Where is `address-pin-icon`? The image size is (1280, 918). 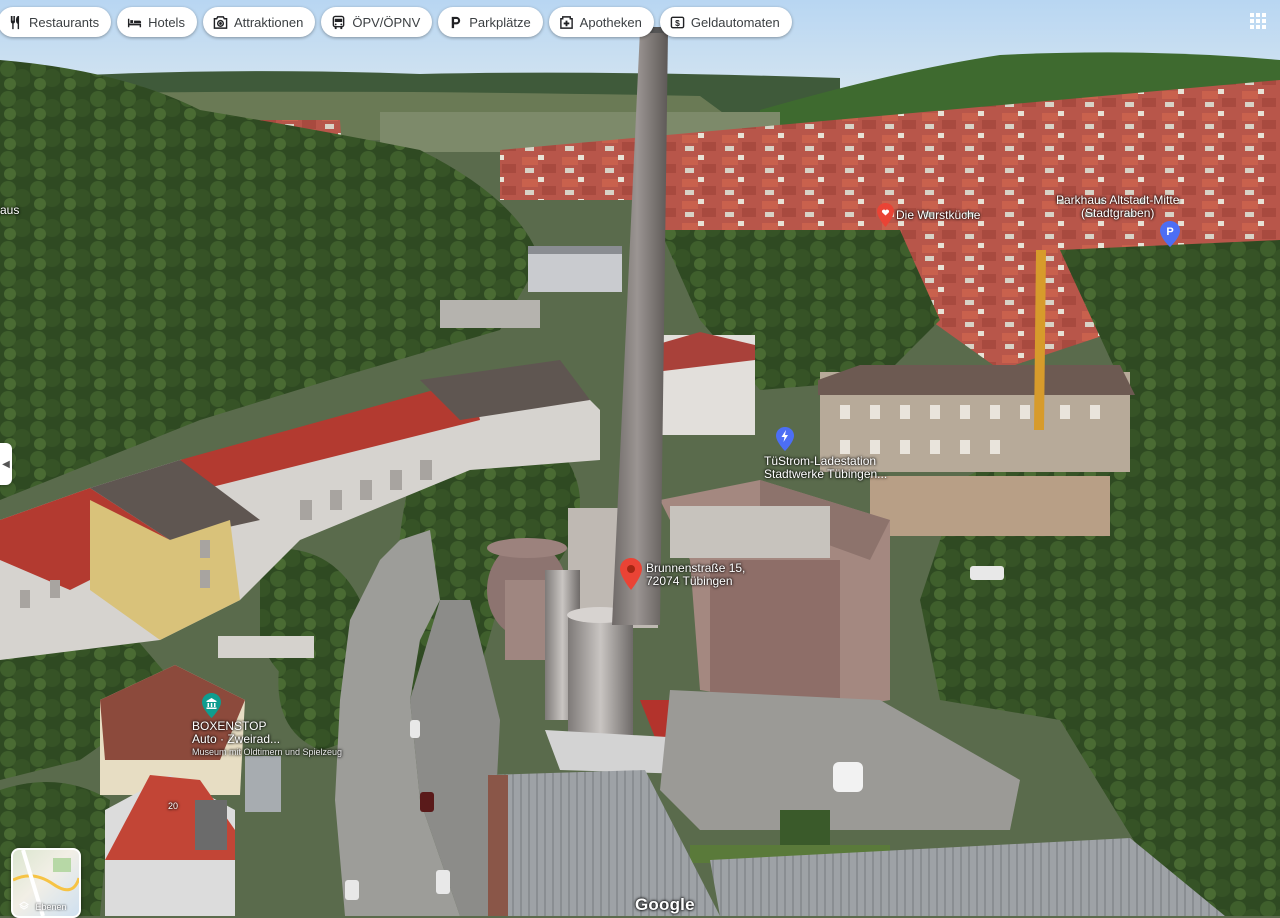
address-pin-icon is located at coordinates (631, 574).